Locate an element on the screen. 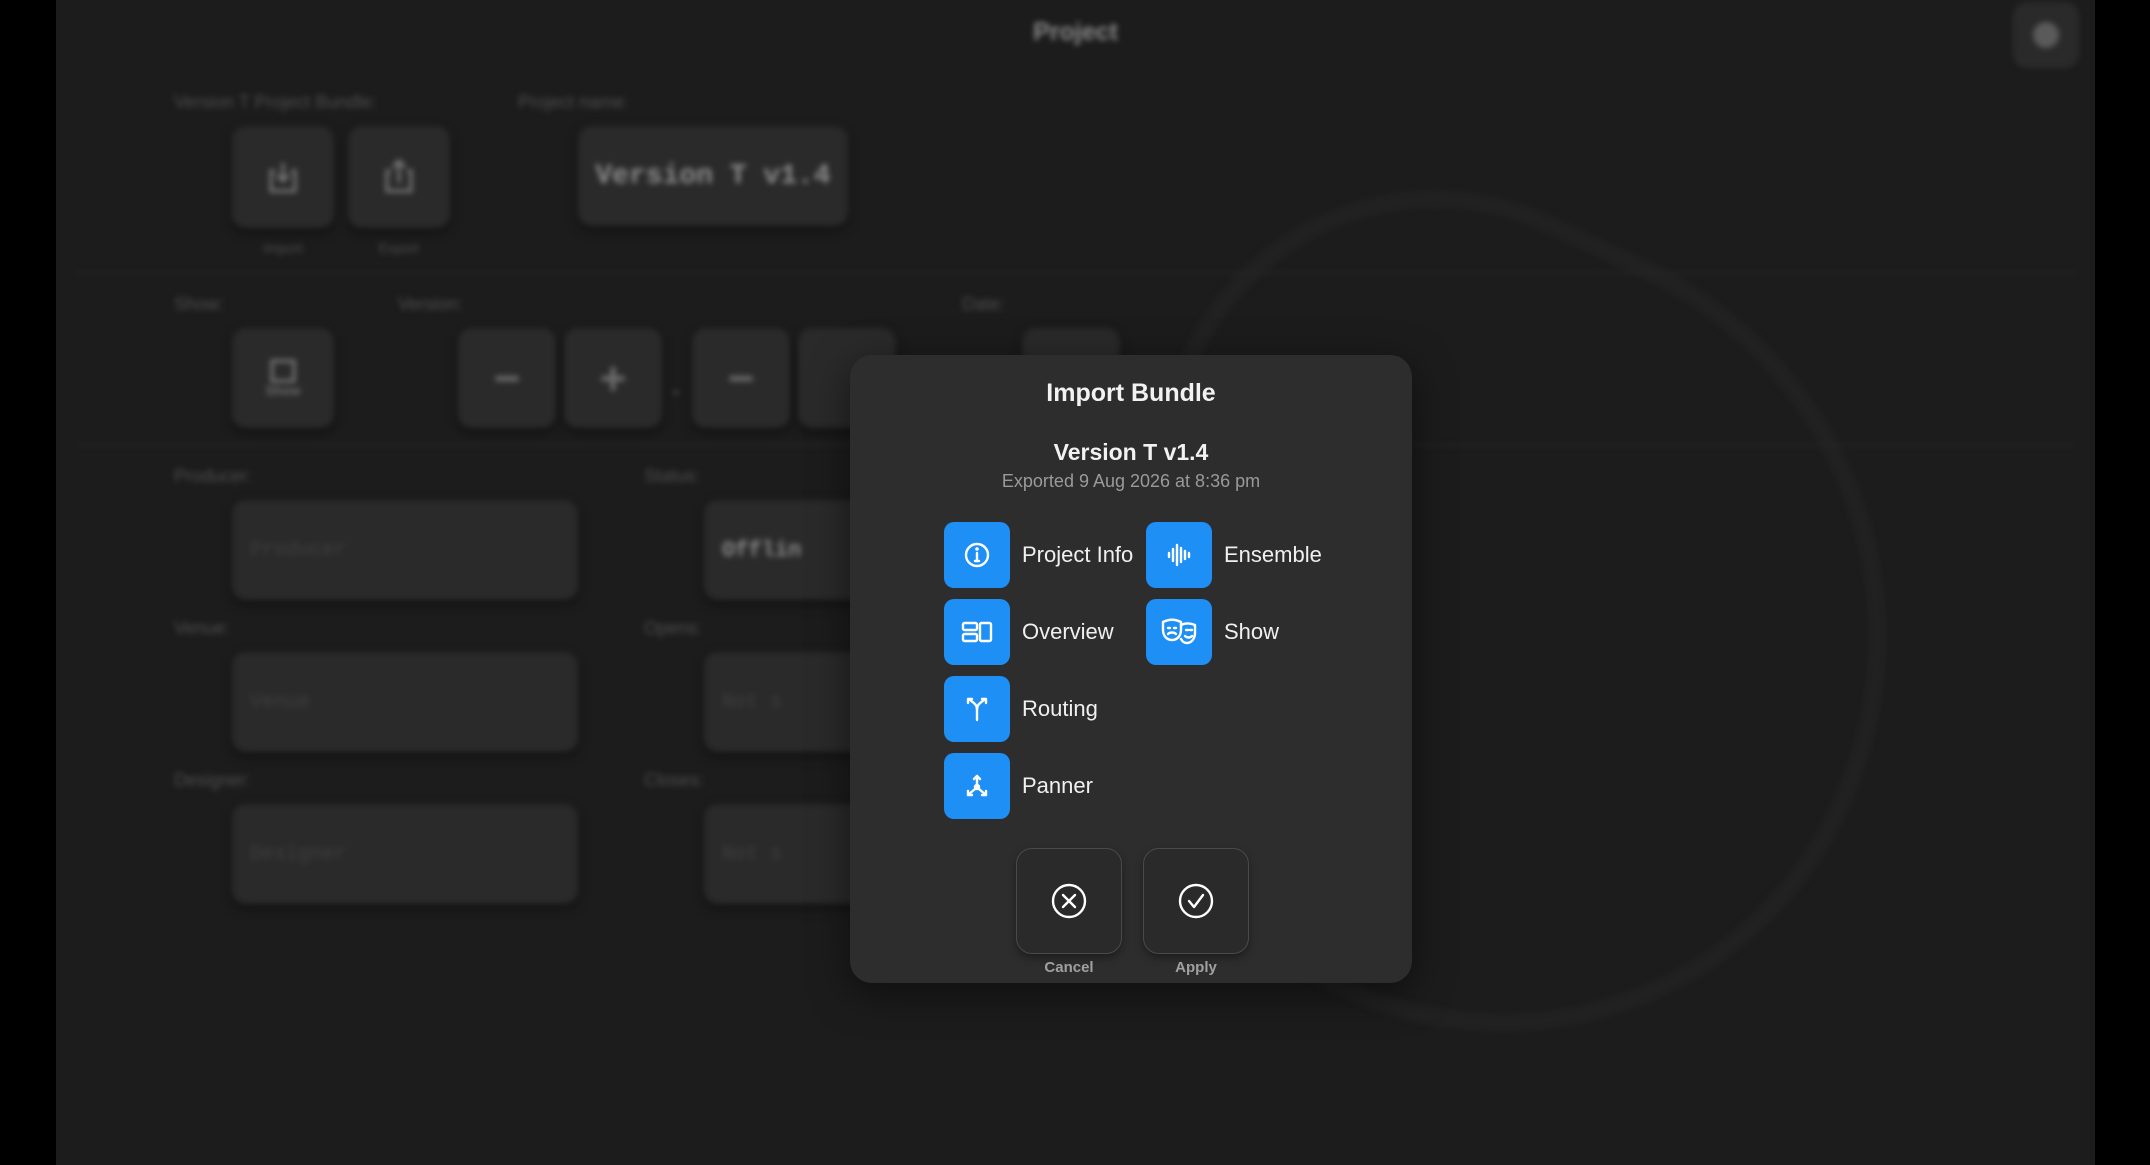 The width and height of the screenshot is (2150, 1165). option-ensemble: Ensemble is located at coordinates (1234, 555).